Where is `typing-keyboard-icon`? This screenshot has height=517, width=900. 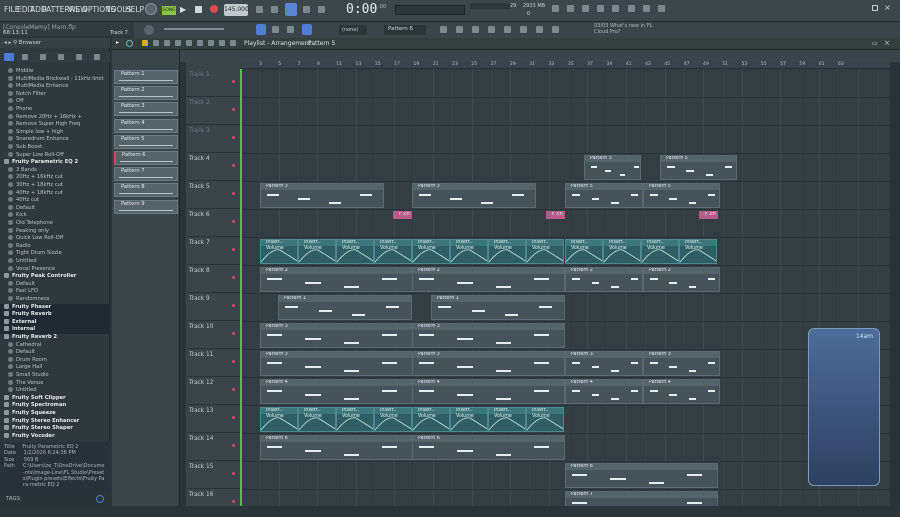 typing-keyboard-icon is located at coordinates (261, 29).